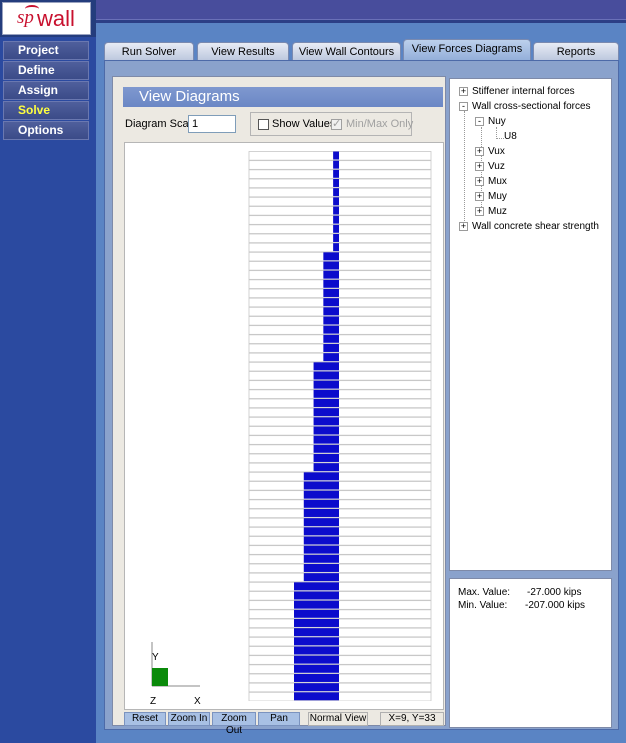 The image size is (626, 743). Describe the element at coordinates (46, 90) in the screenshot. I see `sidebar-item-assign: Assign` at that location.